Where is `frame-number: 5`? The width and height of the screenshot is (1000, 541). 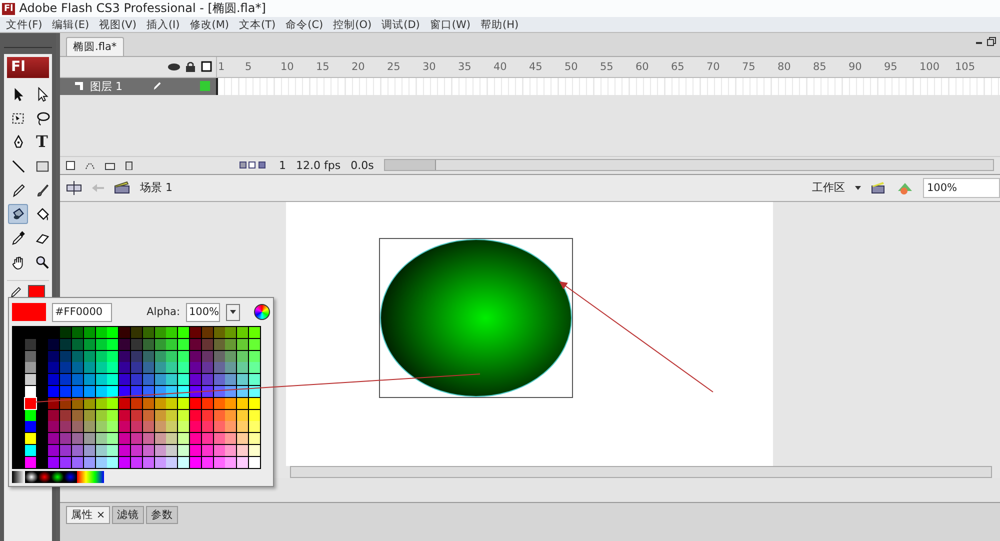
frame-number: 5 is located at coordinates (249, 66).